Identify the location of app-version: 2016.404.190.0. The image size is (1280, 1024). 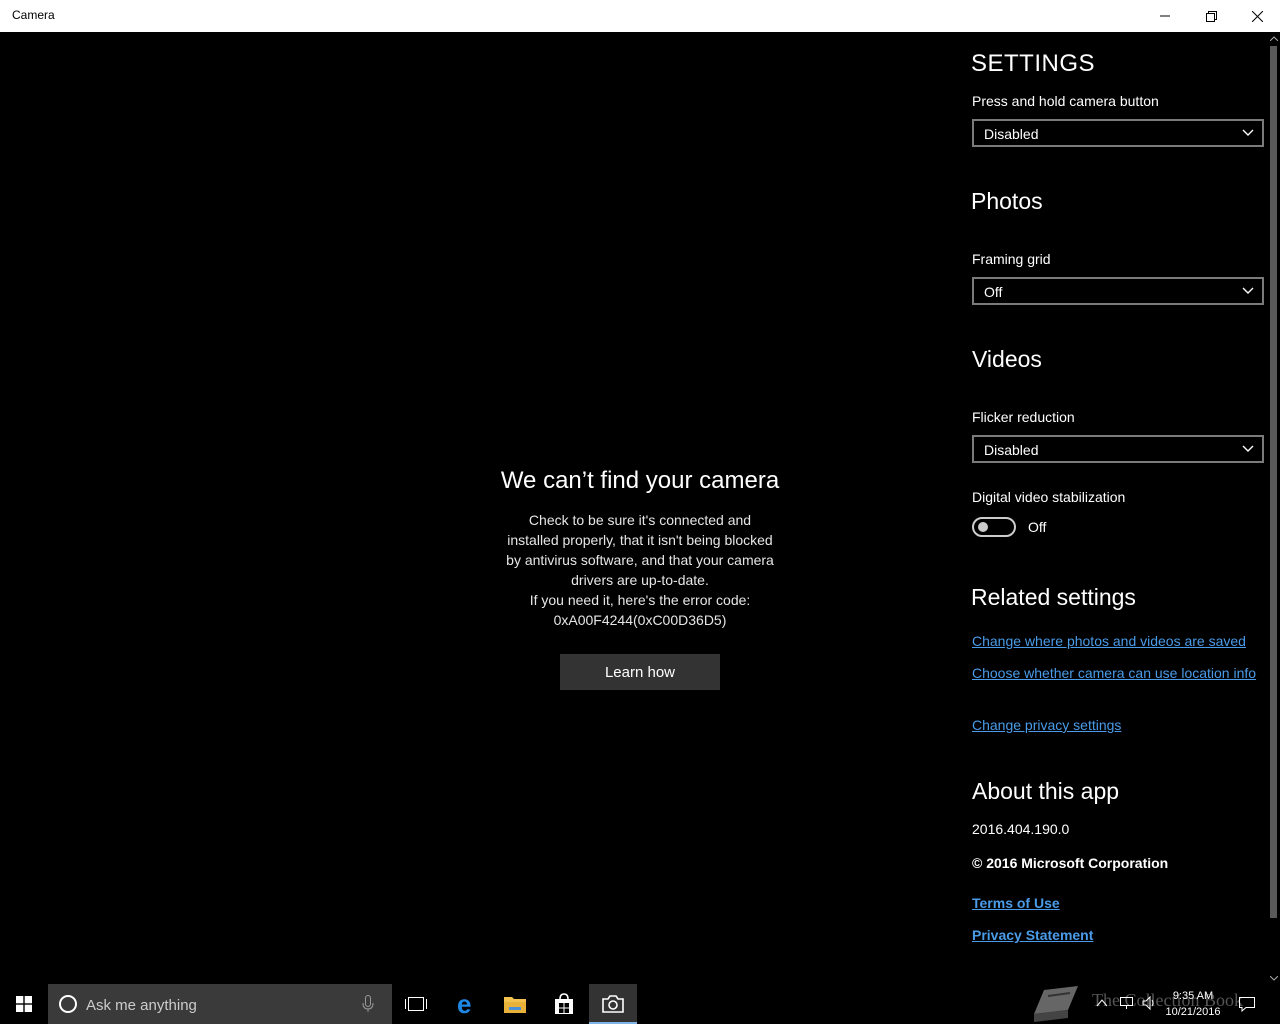
(1021, 829).